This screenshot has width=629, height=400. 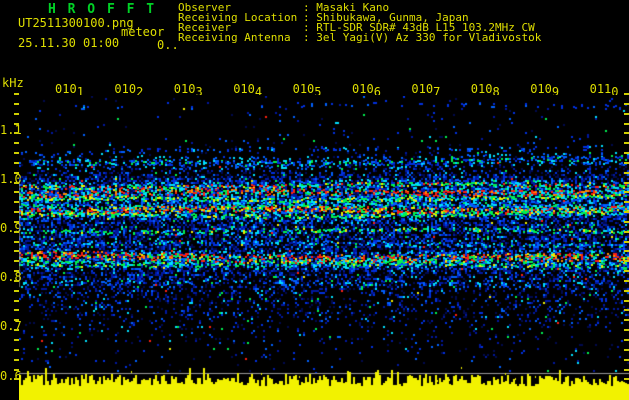 I want to click on filename-label: UT2511300100.png, so click(x=76, y=23).